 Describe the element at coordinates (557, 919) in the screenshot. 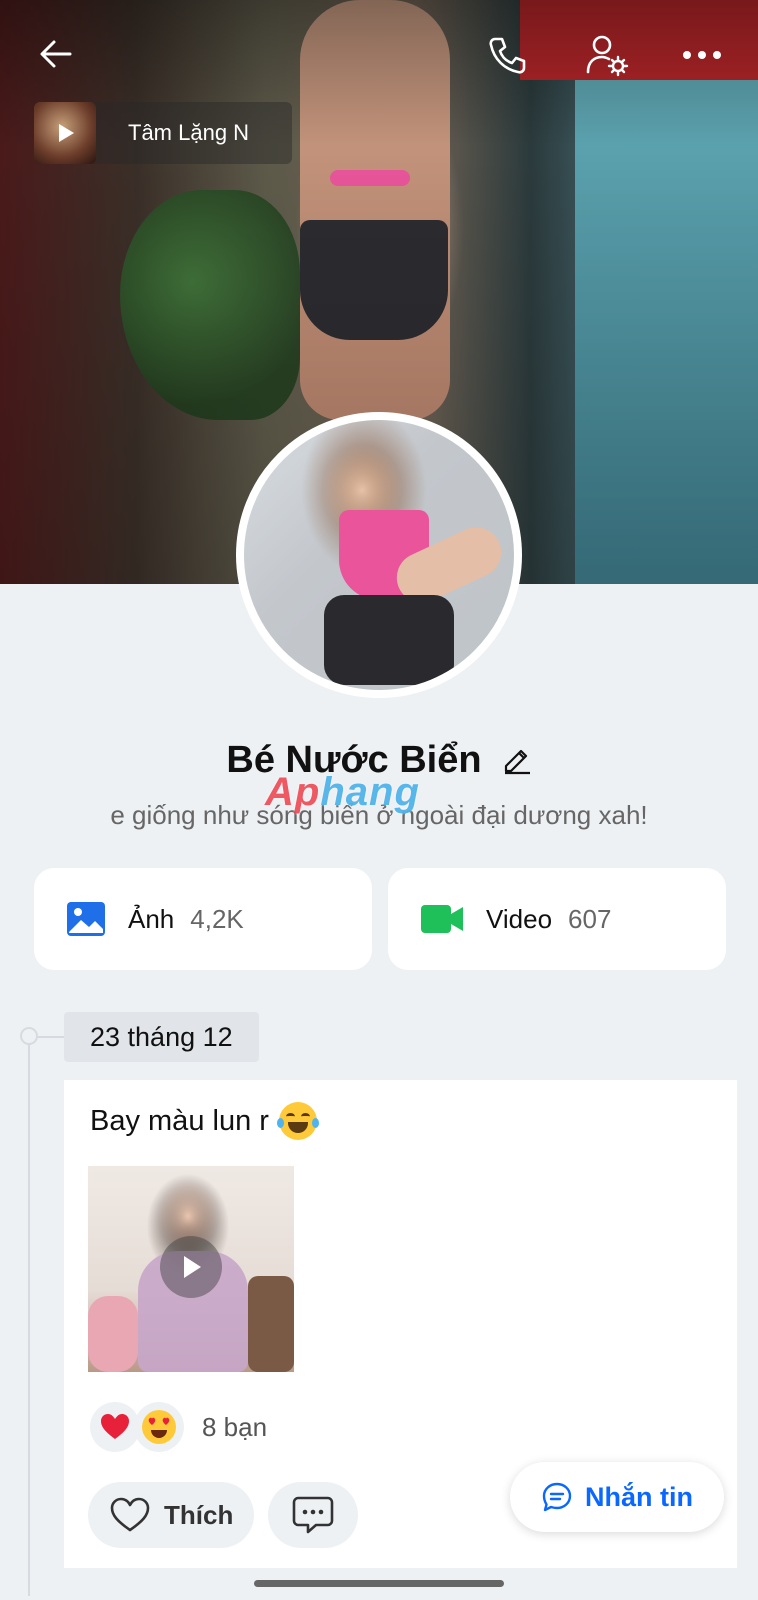

I see `videos-card: Video 607` at that location.